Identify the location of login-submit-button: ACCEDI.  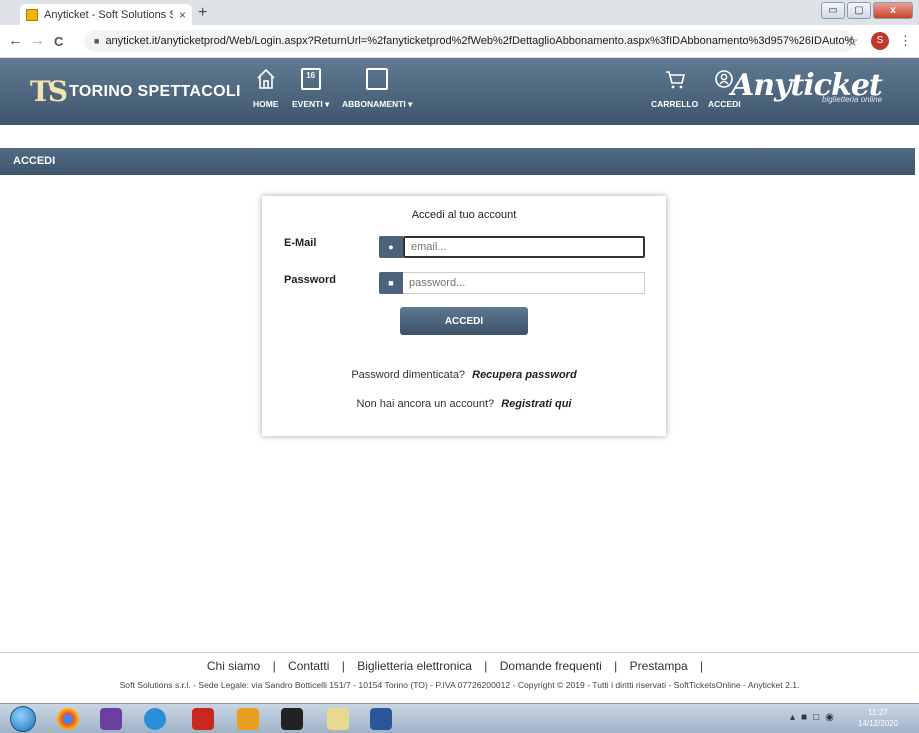
(464, 321).